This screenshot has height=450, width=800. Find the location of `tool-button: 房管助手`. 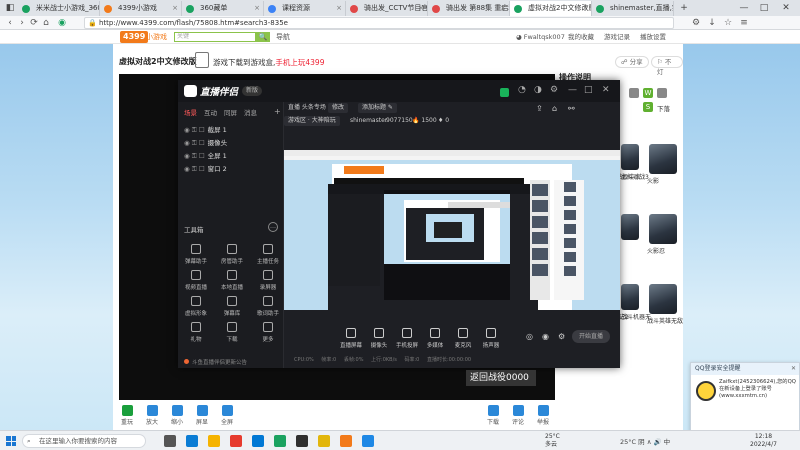

tool-button: 房管助手 is located at coordinates (232, 254).